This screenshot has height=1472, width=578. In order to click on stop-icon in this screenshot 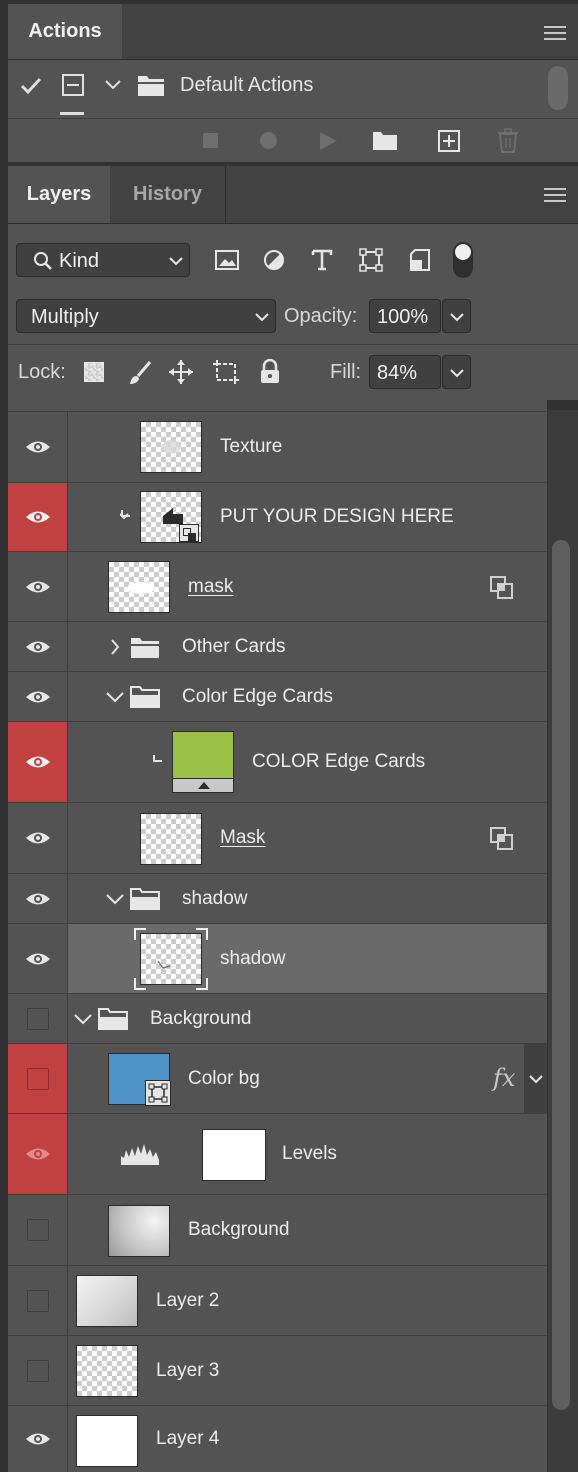, I will do `click(210, 140)`.